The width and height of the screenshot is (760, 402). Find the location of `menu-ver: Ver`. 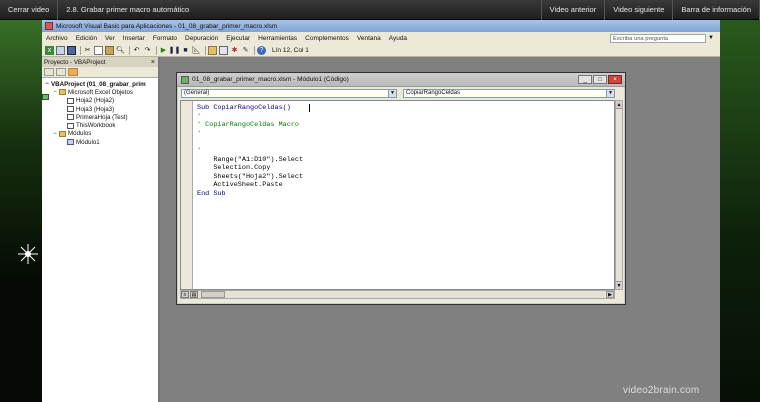

menu-ver: Ver is located at coordinates (110, 38).